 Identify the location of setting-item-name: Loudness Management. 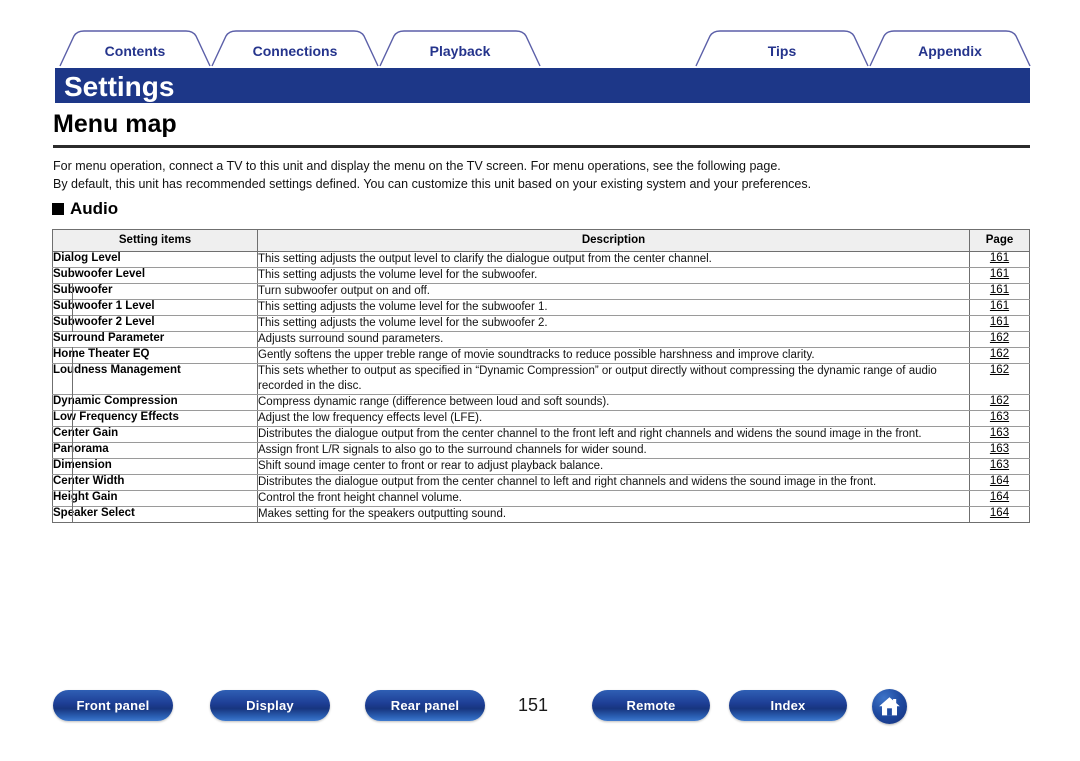
(155, 378).